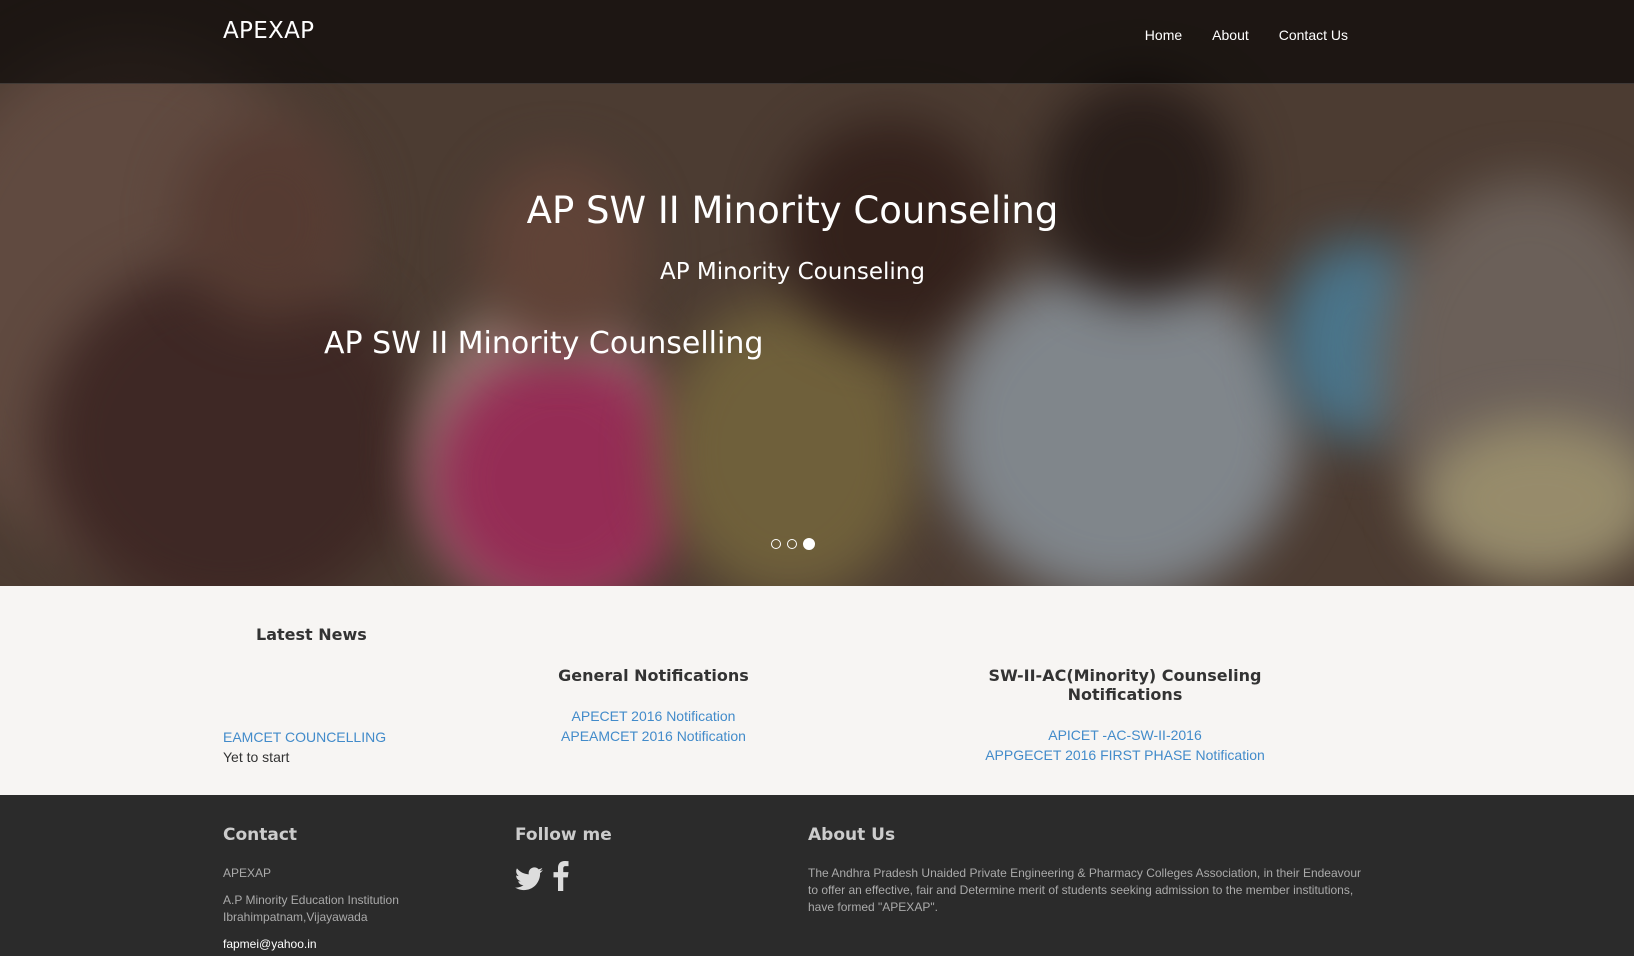 The image size is (1634, 956). What do you see at coordinates (311, 634) in the screenshot?
I see `latest-news-title: Latest News` at bounding box center [311, 634].